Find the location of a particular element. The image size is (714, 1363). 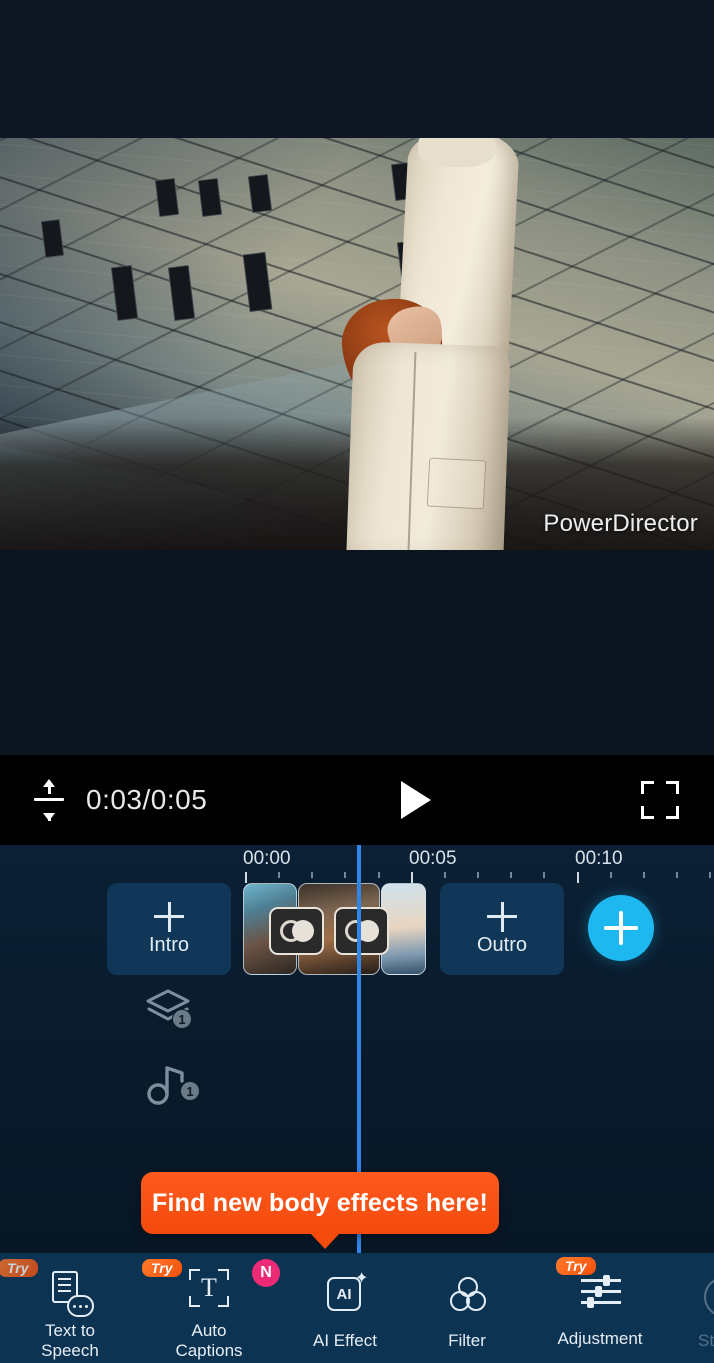

top-empty-area is located at coordinates (357, 69).